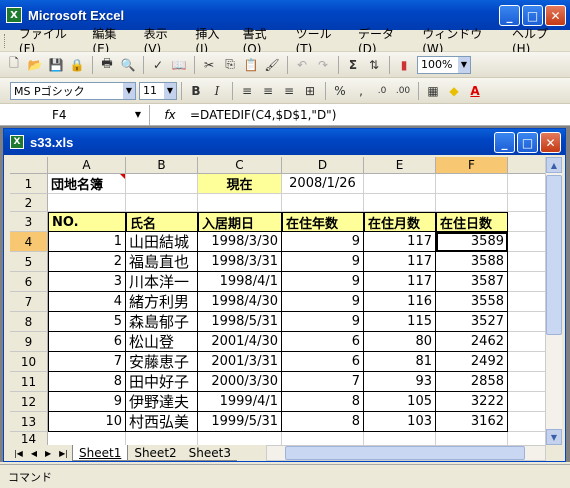  I want to click on cell-e14, so click(400, 438).